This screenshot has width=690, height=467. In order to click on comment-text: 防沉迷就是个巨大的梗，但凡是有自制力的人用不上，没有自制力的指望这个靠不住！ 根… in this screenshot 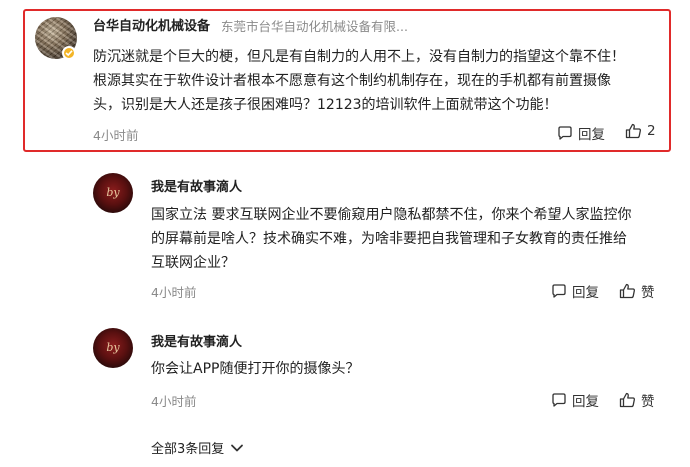, I will do `click(359, 81)`.